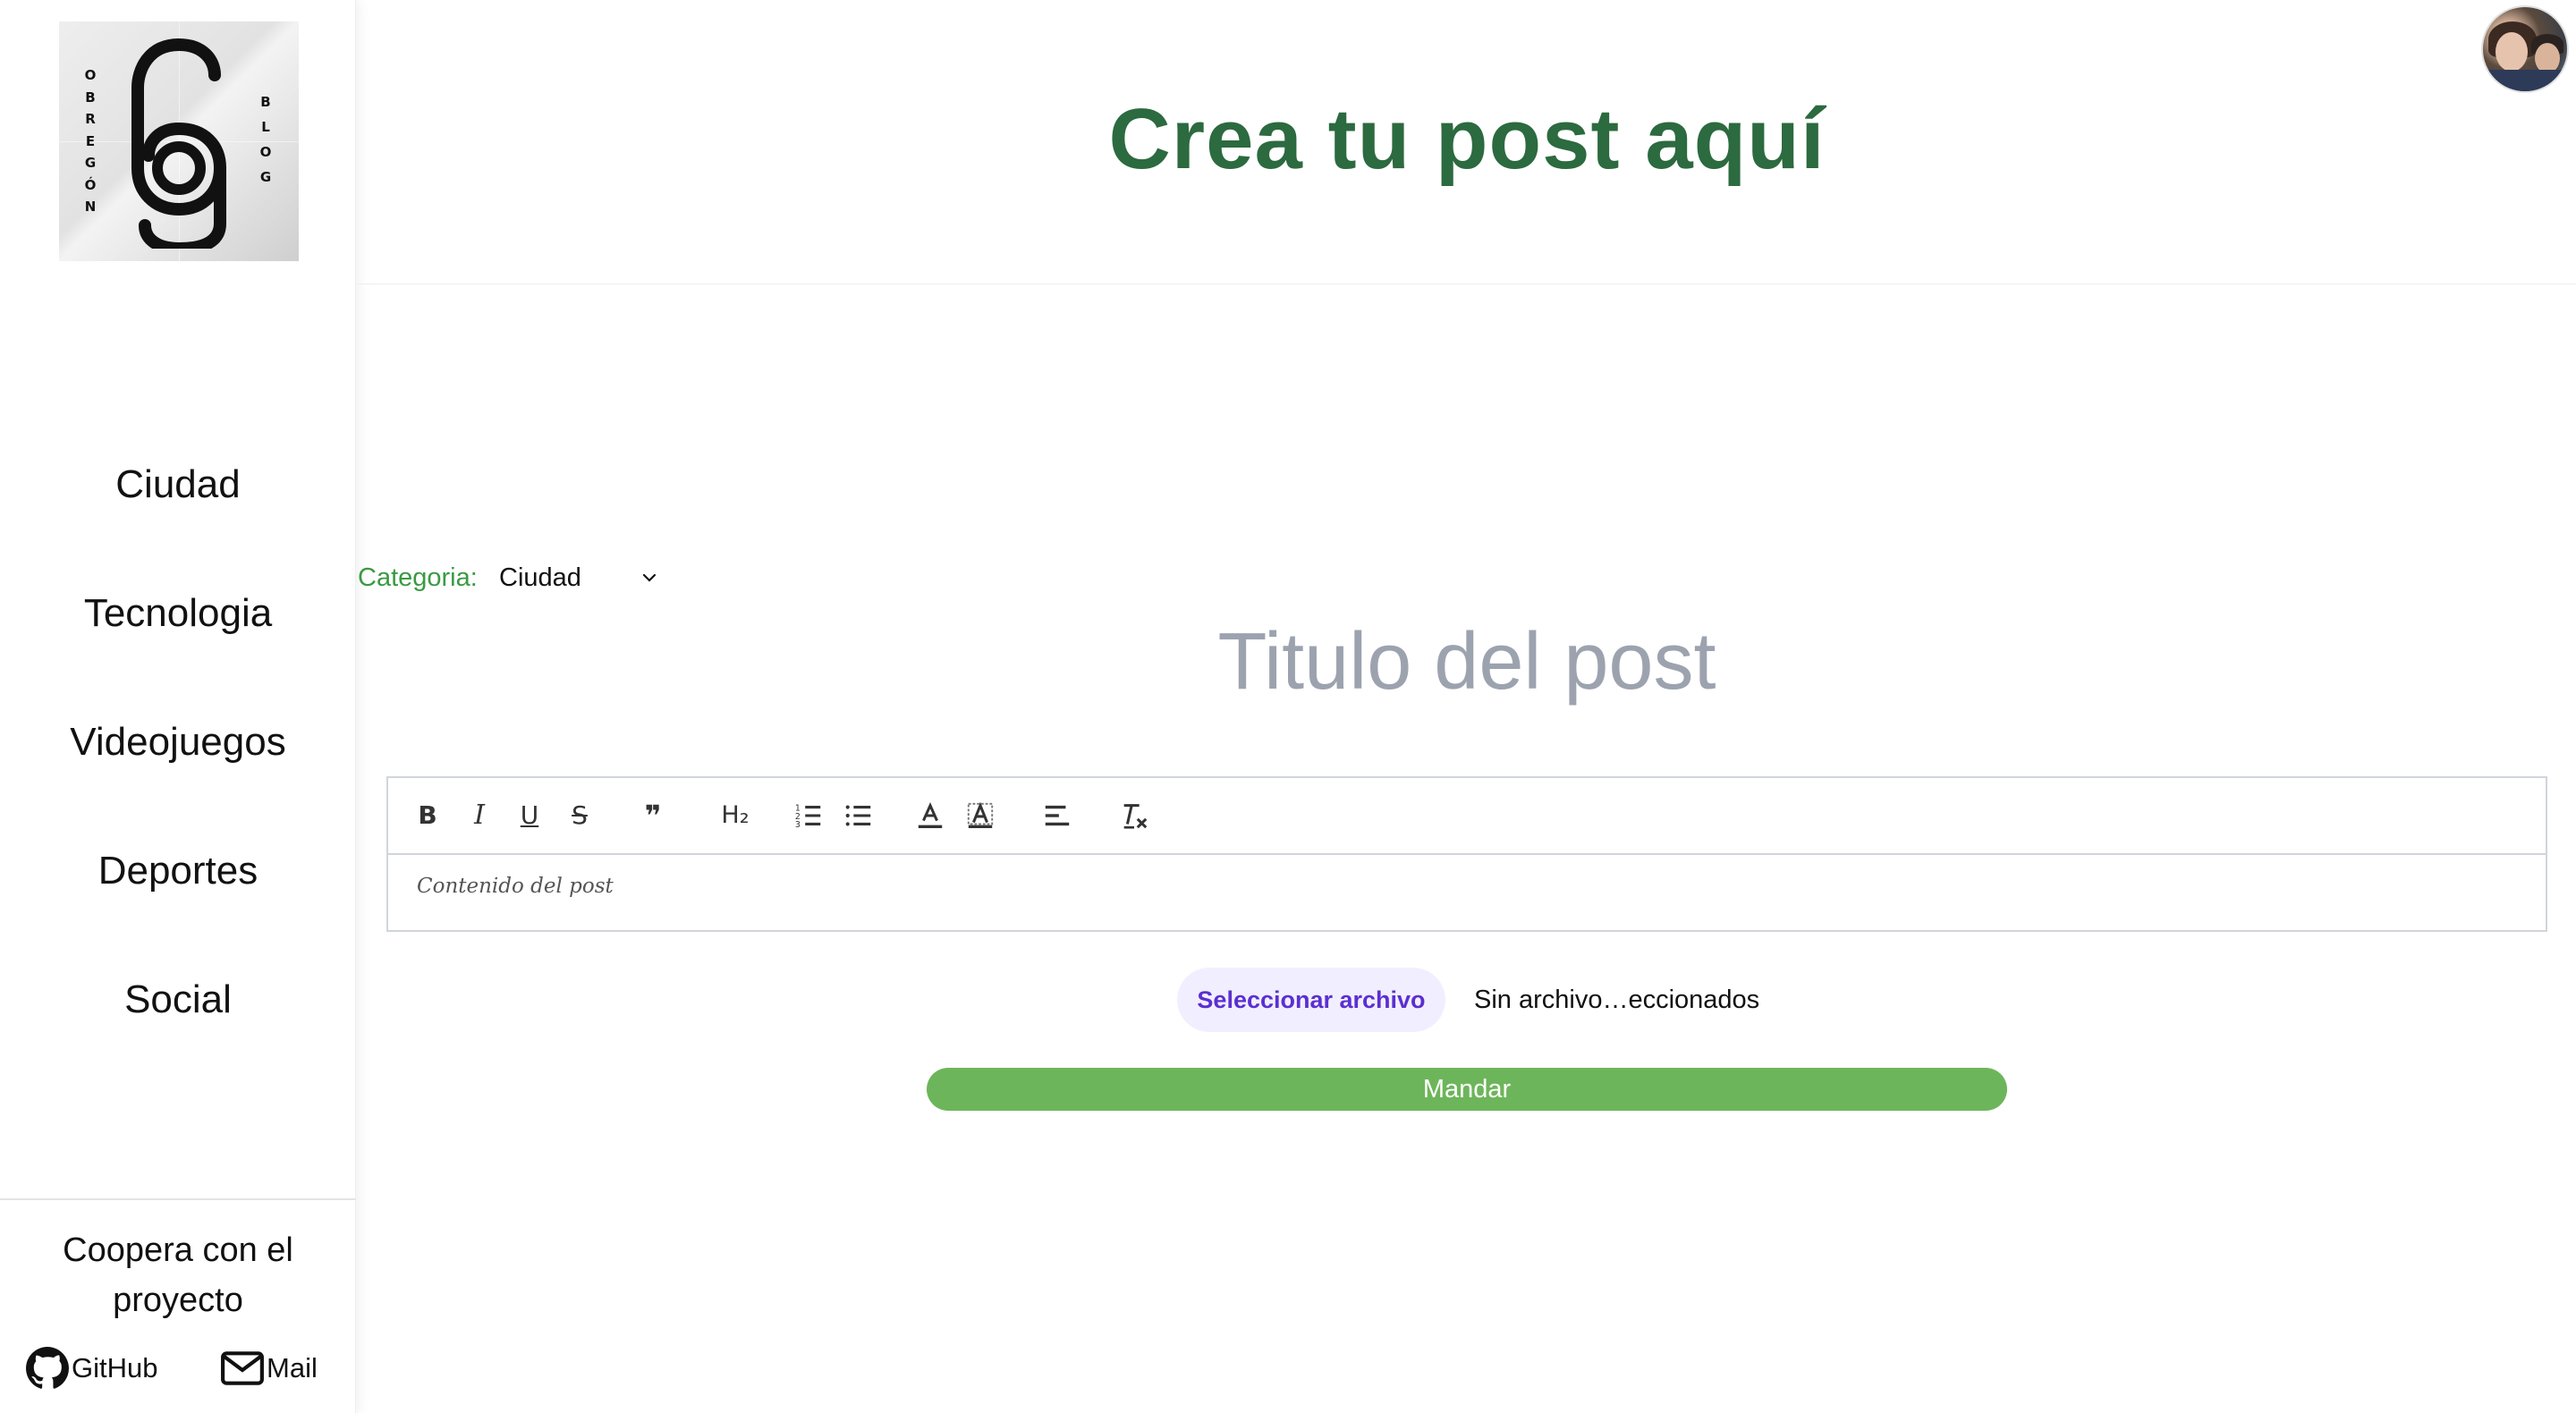  I want to click on file-status-text: Sin archivo…eccionados, so click(1617, 1000).